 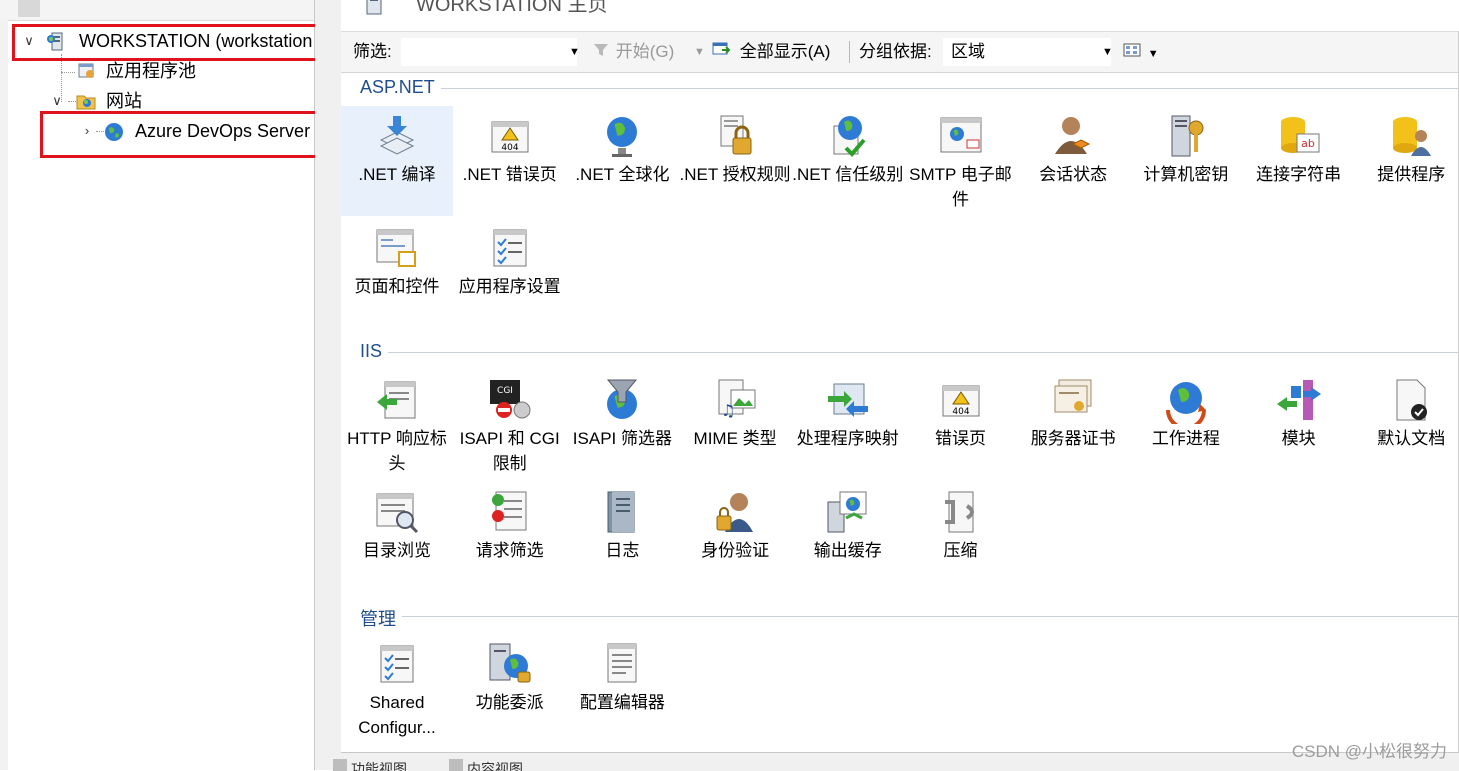 I want to click on view-mode-dropdown-icon: ▼, so click(x=1153, y=54).